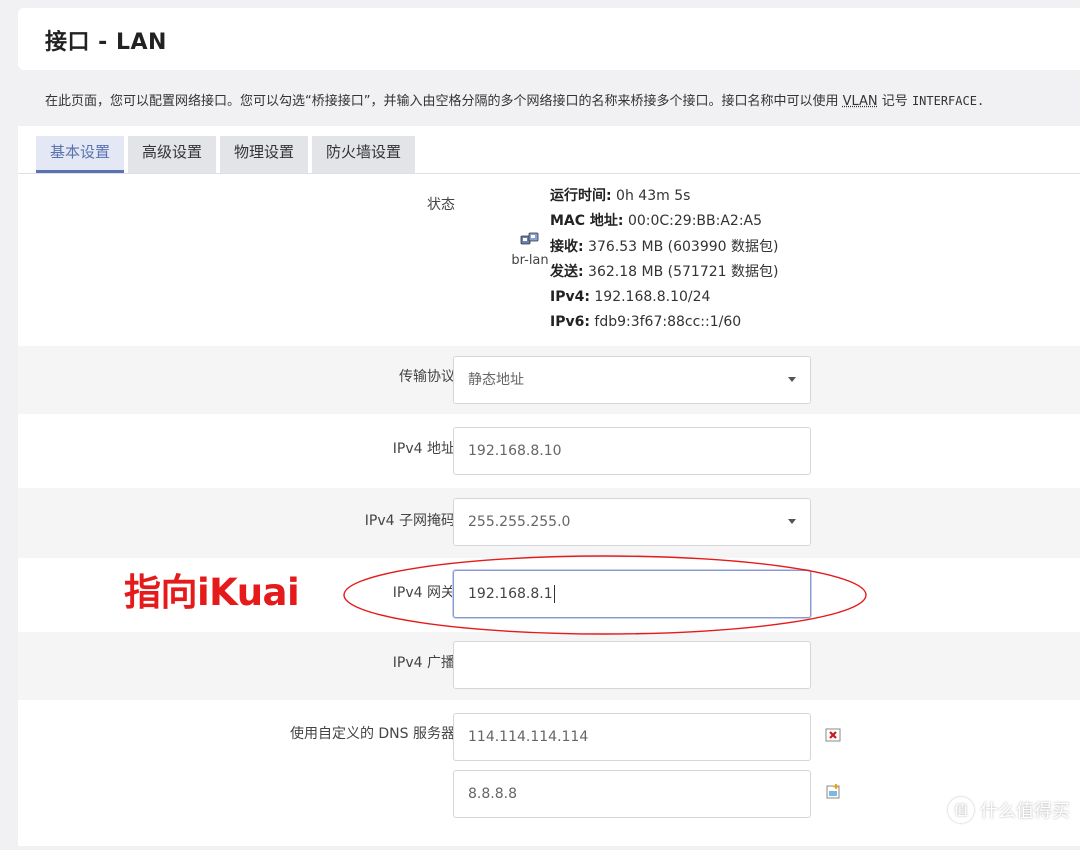 The height and width of the screenshot is (850, 1080). I want to click on interface-notation: INTERFACE., so click(948, 101).